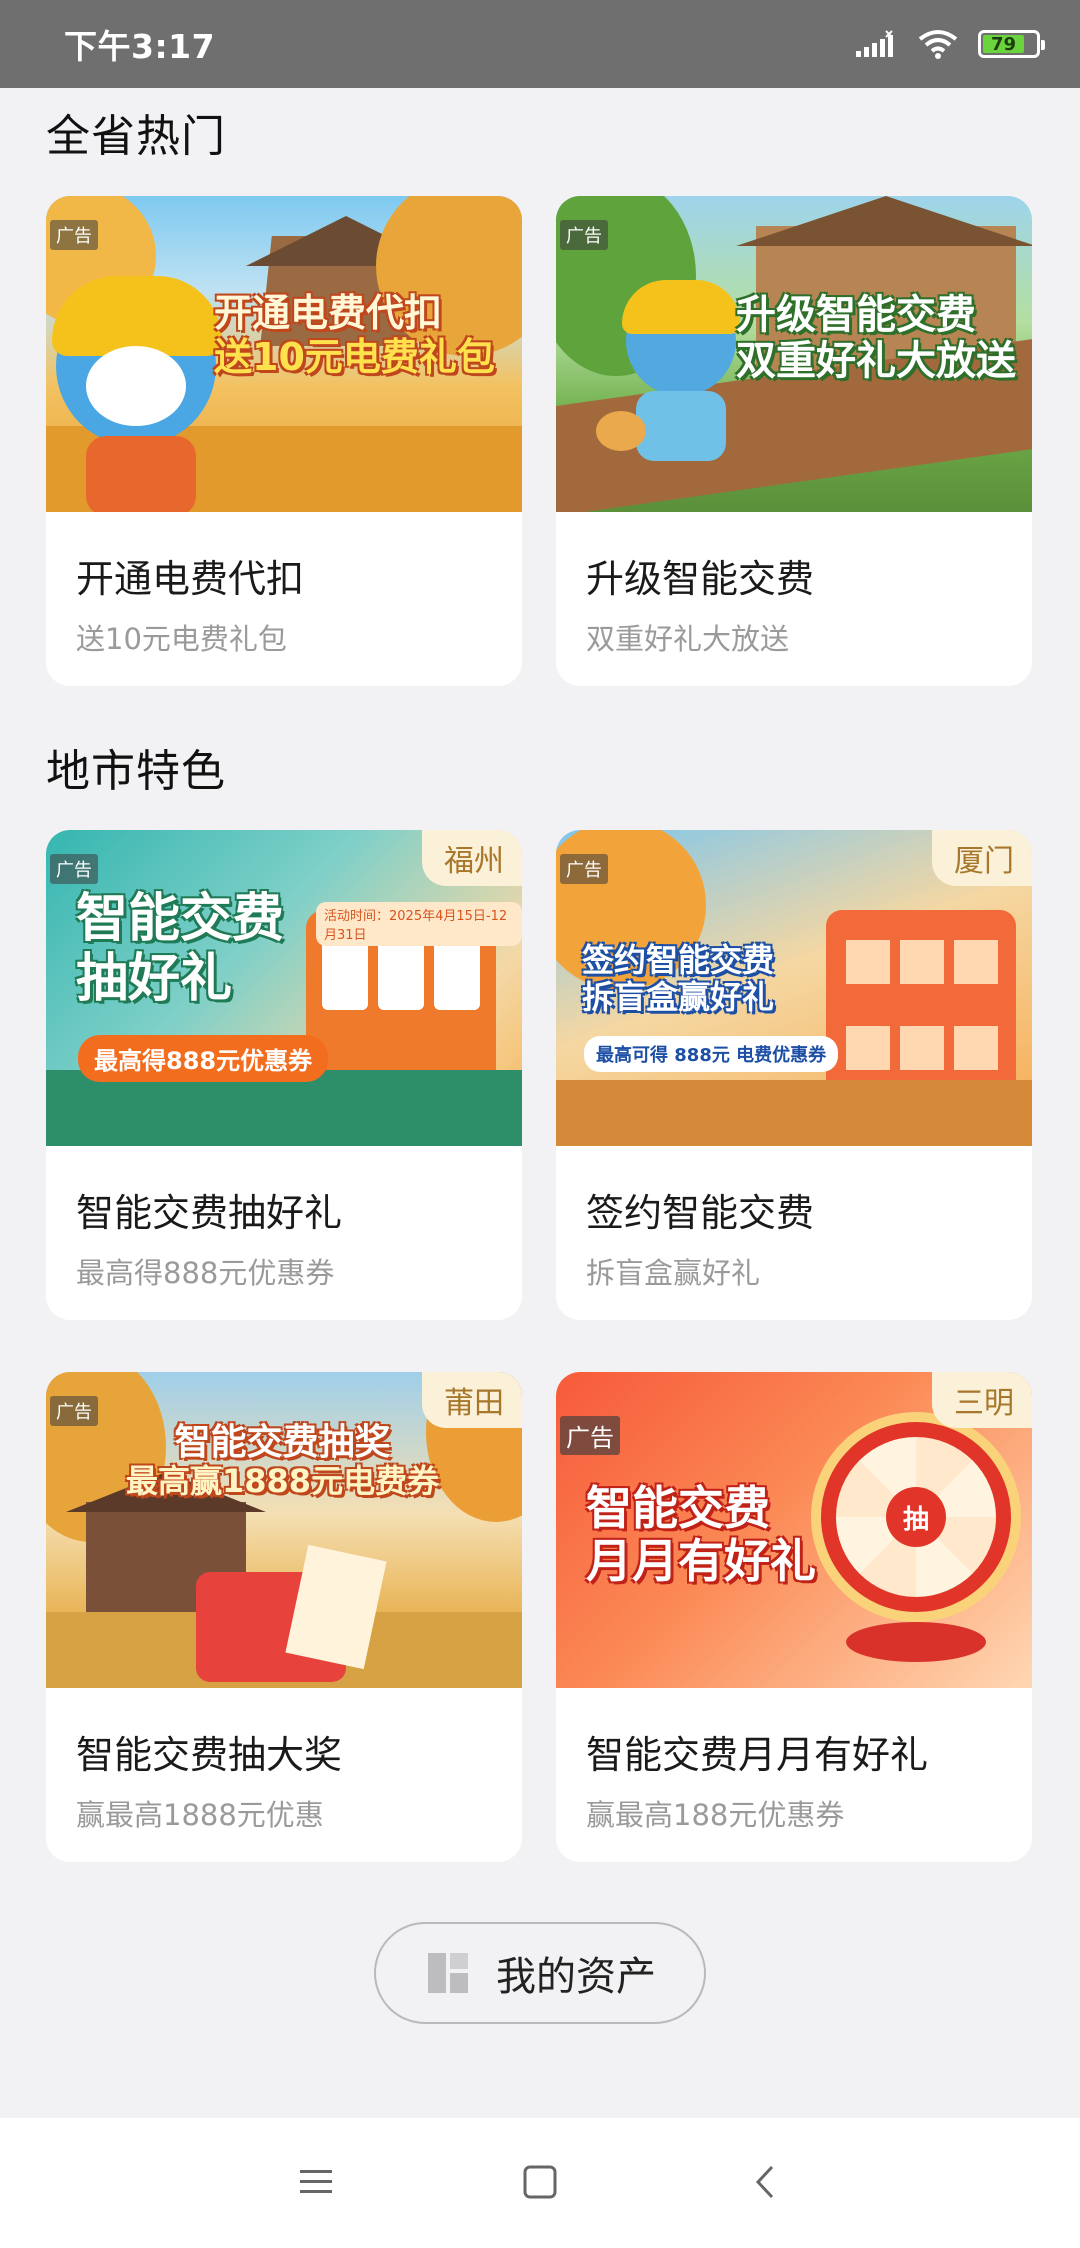 The image size is (1080, 2248). Describe the element at coordinates (688, 639) in the screenshot. I see `card-subtitle: 双重好礼大放送` at that location.